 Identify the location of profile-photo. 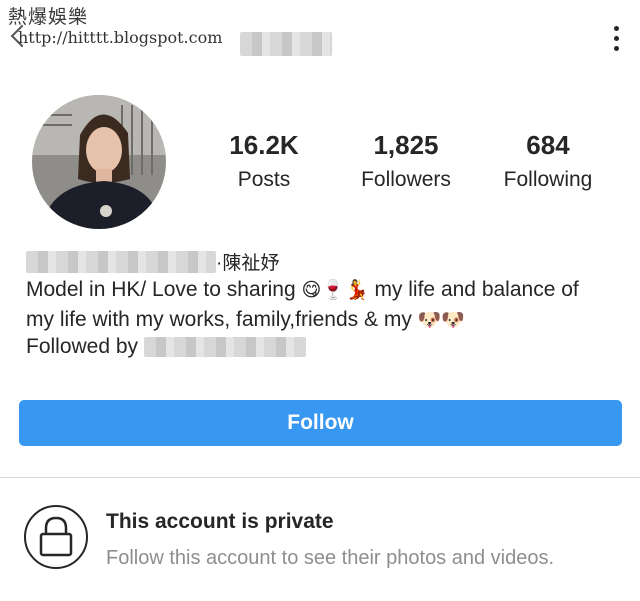
(99, 162).